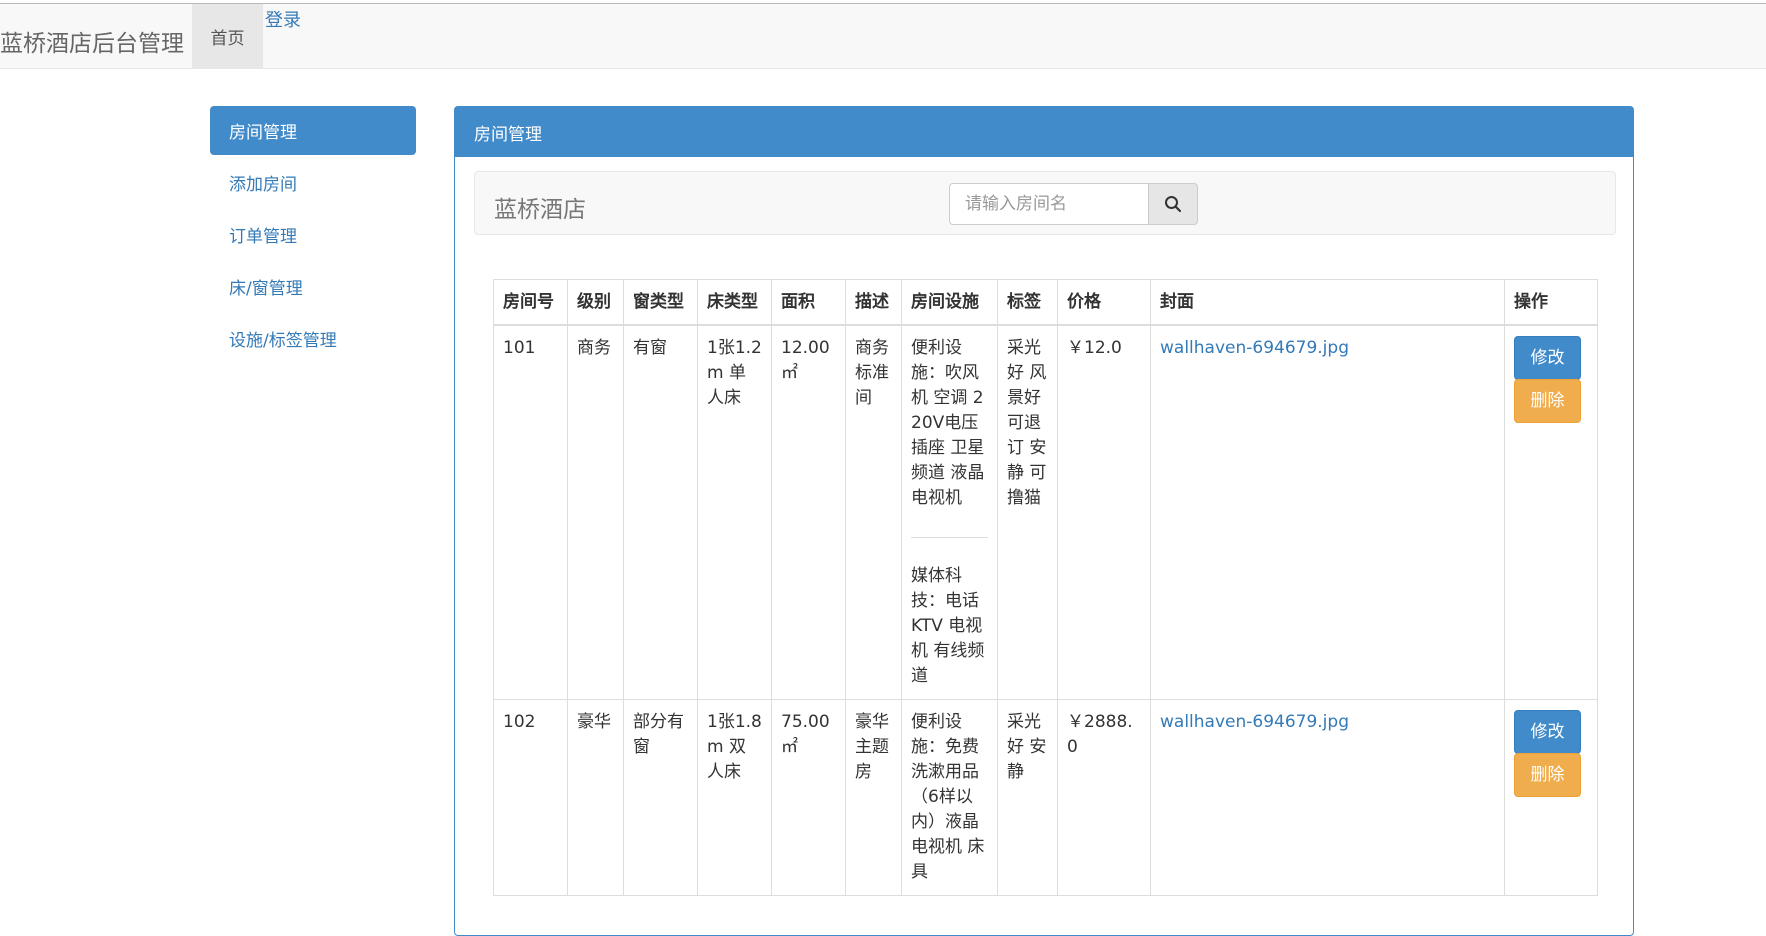 The image size is (1766, 936). Describe the element at coordinates (883, 36) in the screenshot. I see `top-navbar: 蓝桥酒店后台管理 首页 登录` at that location.